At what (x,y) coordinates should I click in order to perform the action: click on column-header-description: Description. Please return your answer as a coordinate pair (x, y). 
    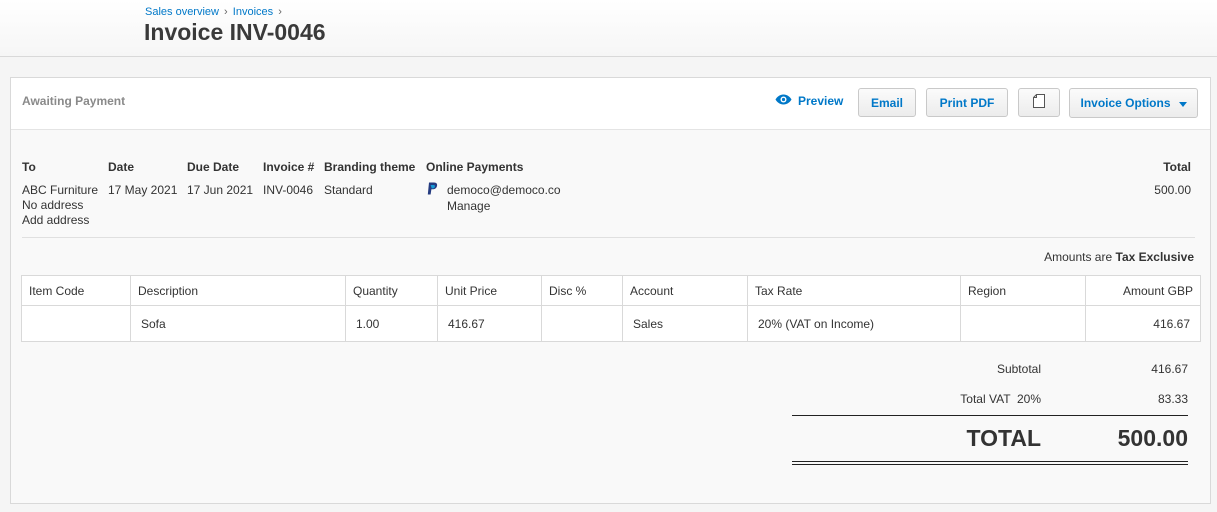
    Looking at the image, I should click on (238, 290).